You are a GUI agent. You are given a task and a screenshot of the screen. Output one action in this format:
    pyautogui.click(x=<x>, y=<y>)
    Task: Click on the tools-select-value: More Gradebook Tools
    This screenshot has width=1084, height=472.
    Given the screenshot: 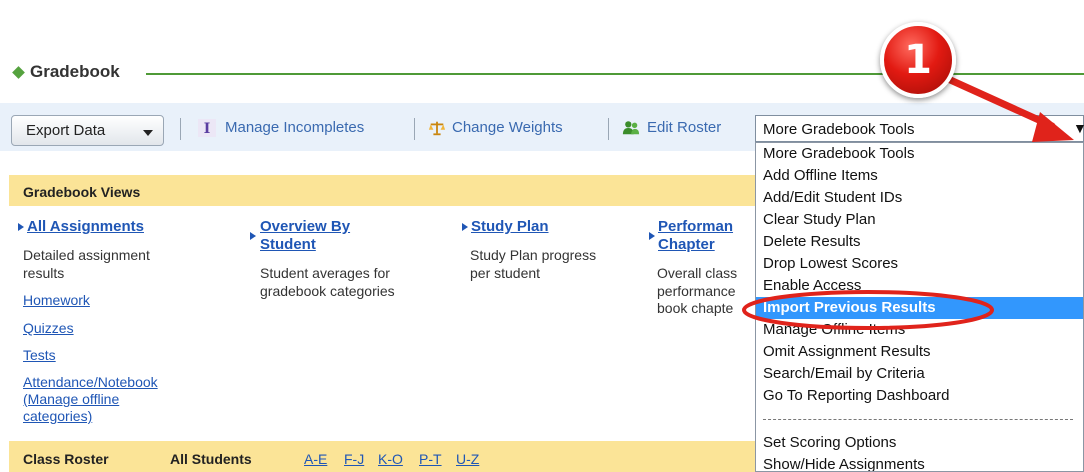 What is the action you would take?
    pyautogui.click(x=839, y=129)
    